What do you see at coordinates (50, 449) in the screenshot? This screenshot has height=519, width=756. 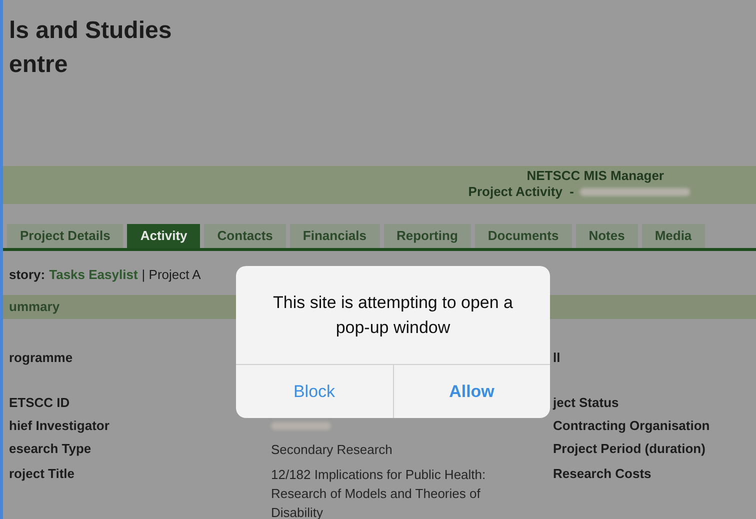 I see `field-label: esearch Type` at bounding box center [50, 449].